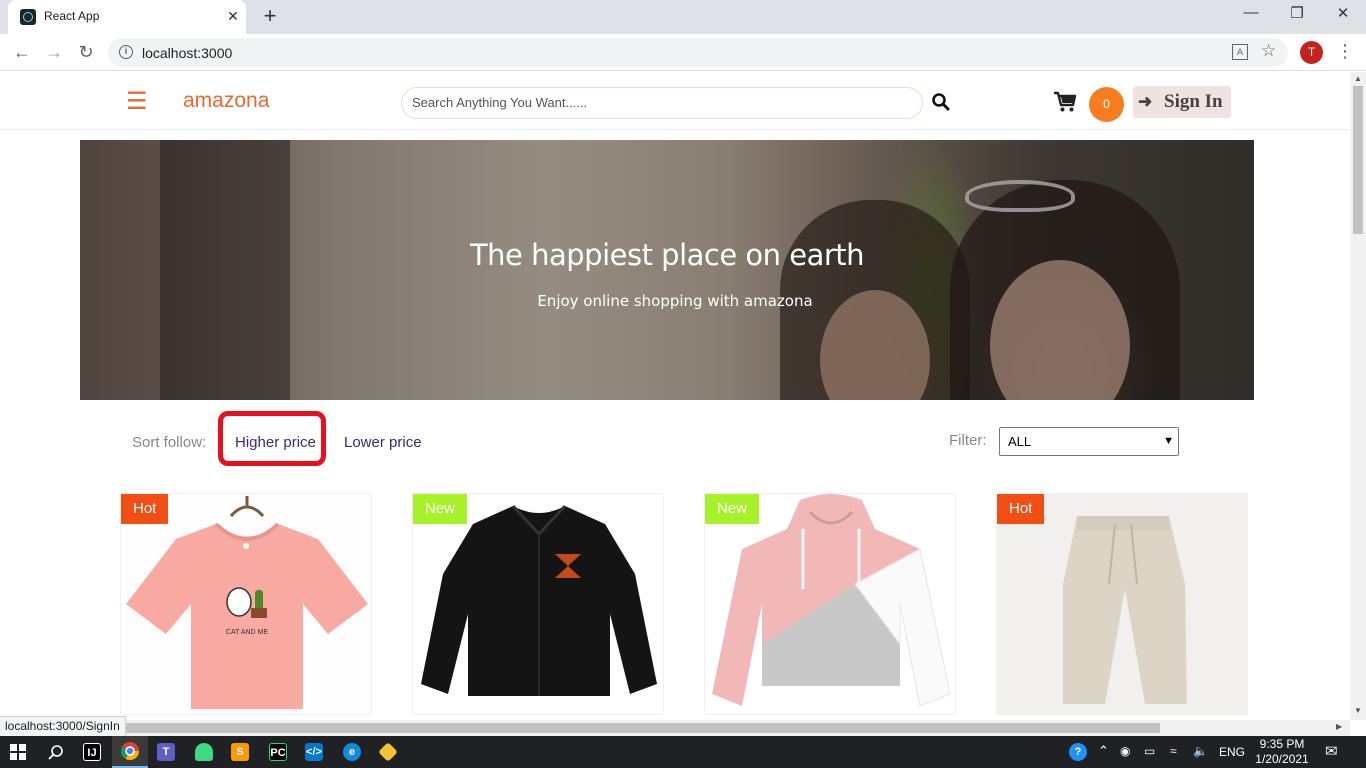 The width and height of the screenshot is (1366, 768). What do you see at coordinates (92, 752) in the screenshot?
I see `intellij-taskbar-icon: IJ` at bounding box center [92, 752].